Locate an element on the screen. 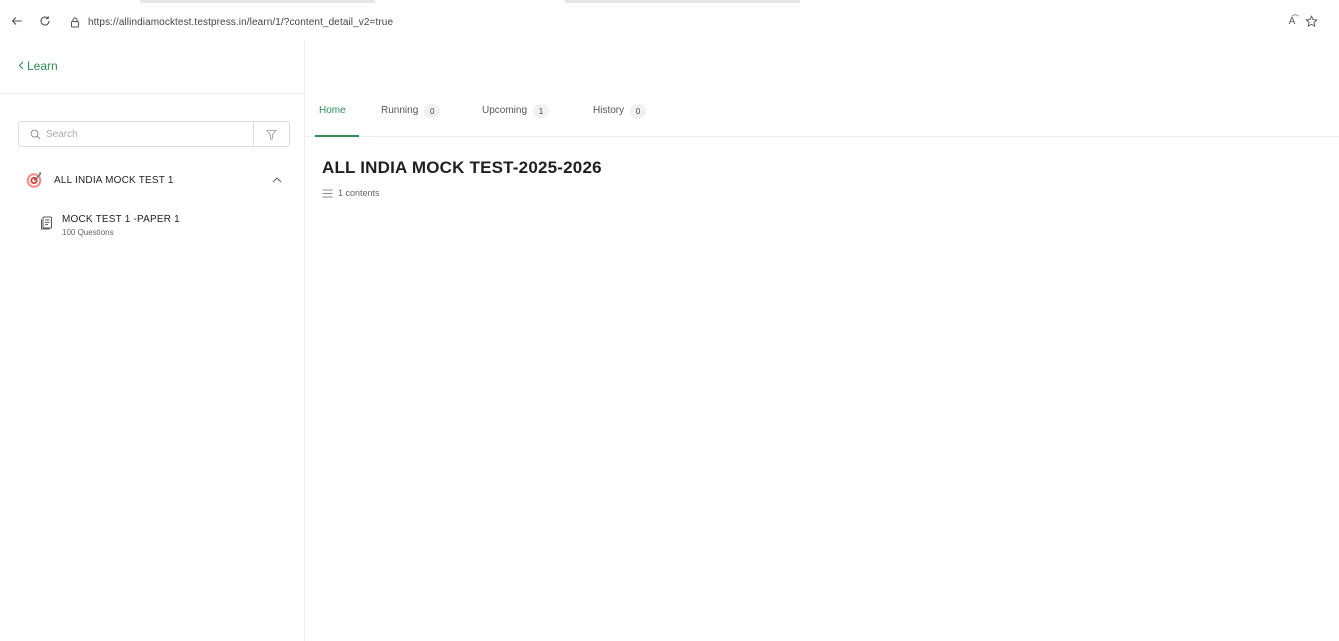 The image size is (1339, 641). tab-label: Running is located at coordinates (400, 110).